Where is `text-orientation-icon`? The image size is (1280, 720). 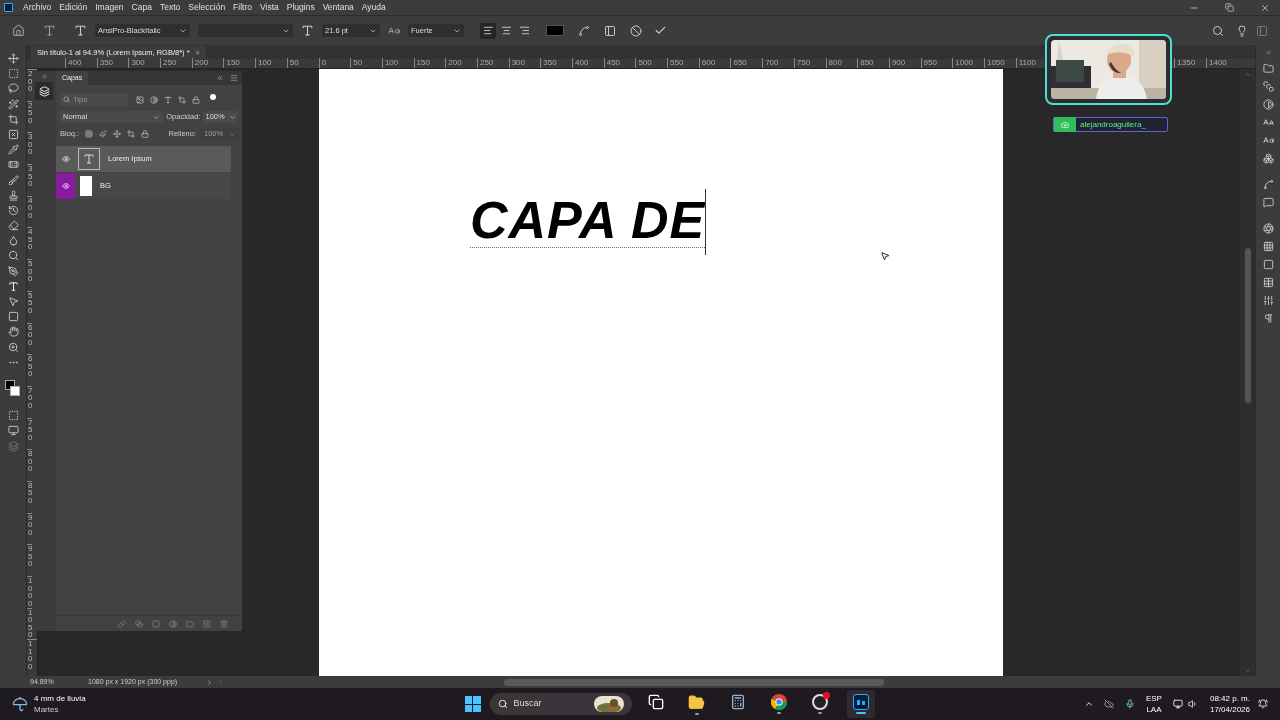
text-orientation-icon is located at coordinates (80, 30).